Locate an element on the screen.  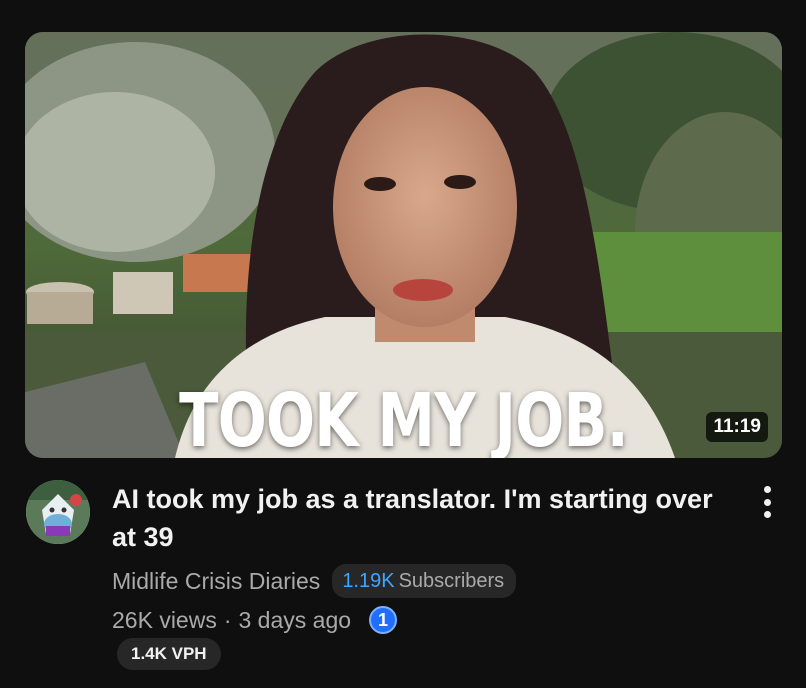
channel-row: Midlife Crisis Diaries 1.19K Subscribers is located at coordinates (314, 581).